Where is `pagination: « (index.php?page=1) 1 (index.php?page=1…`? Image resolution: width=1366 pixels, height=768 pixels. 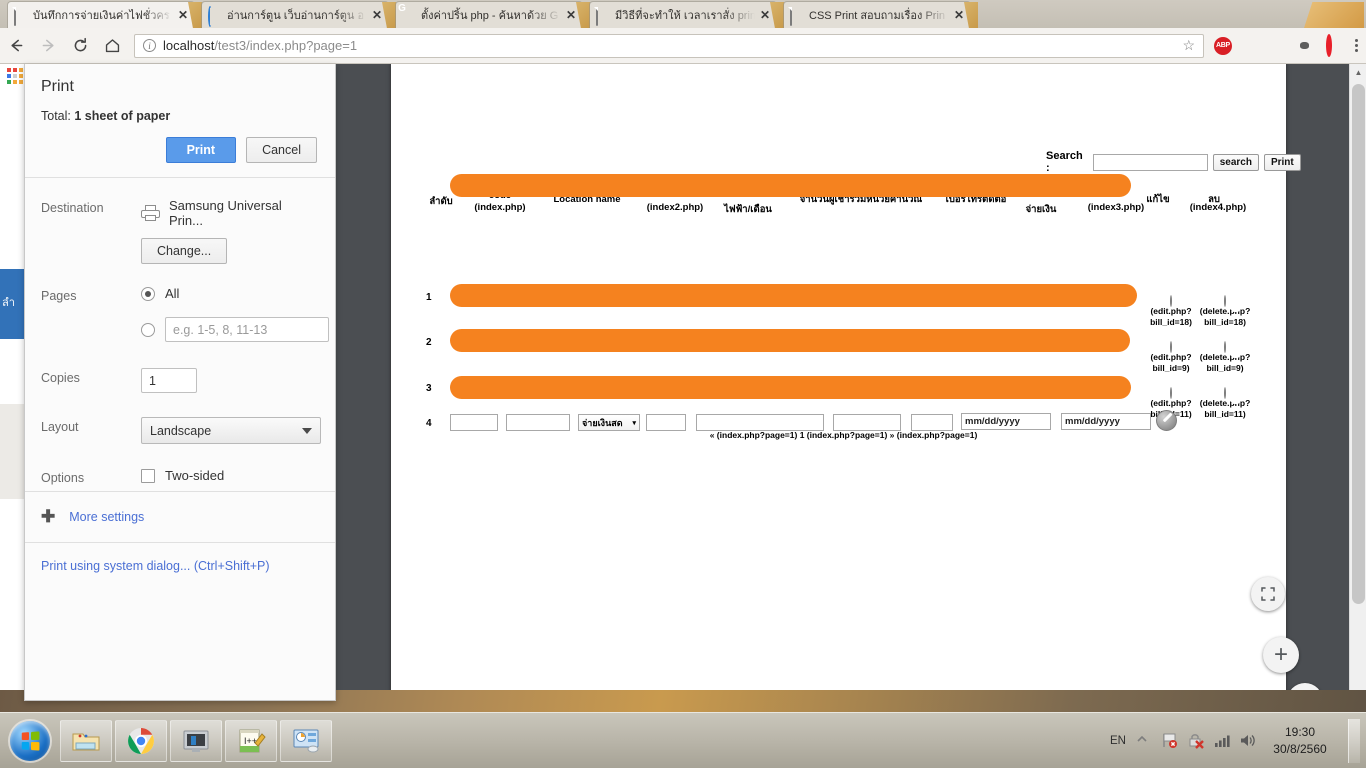 pagination: « (index.php?page=1) 1 (index.php?page=1… is located at coordinates (843, 435).